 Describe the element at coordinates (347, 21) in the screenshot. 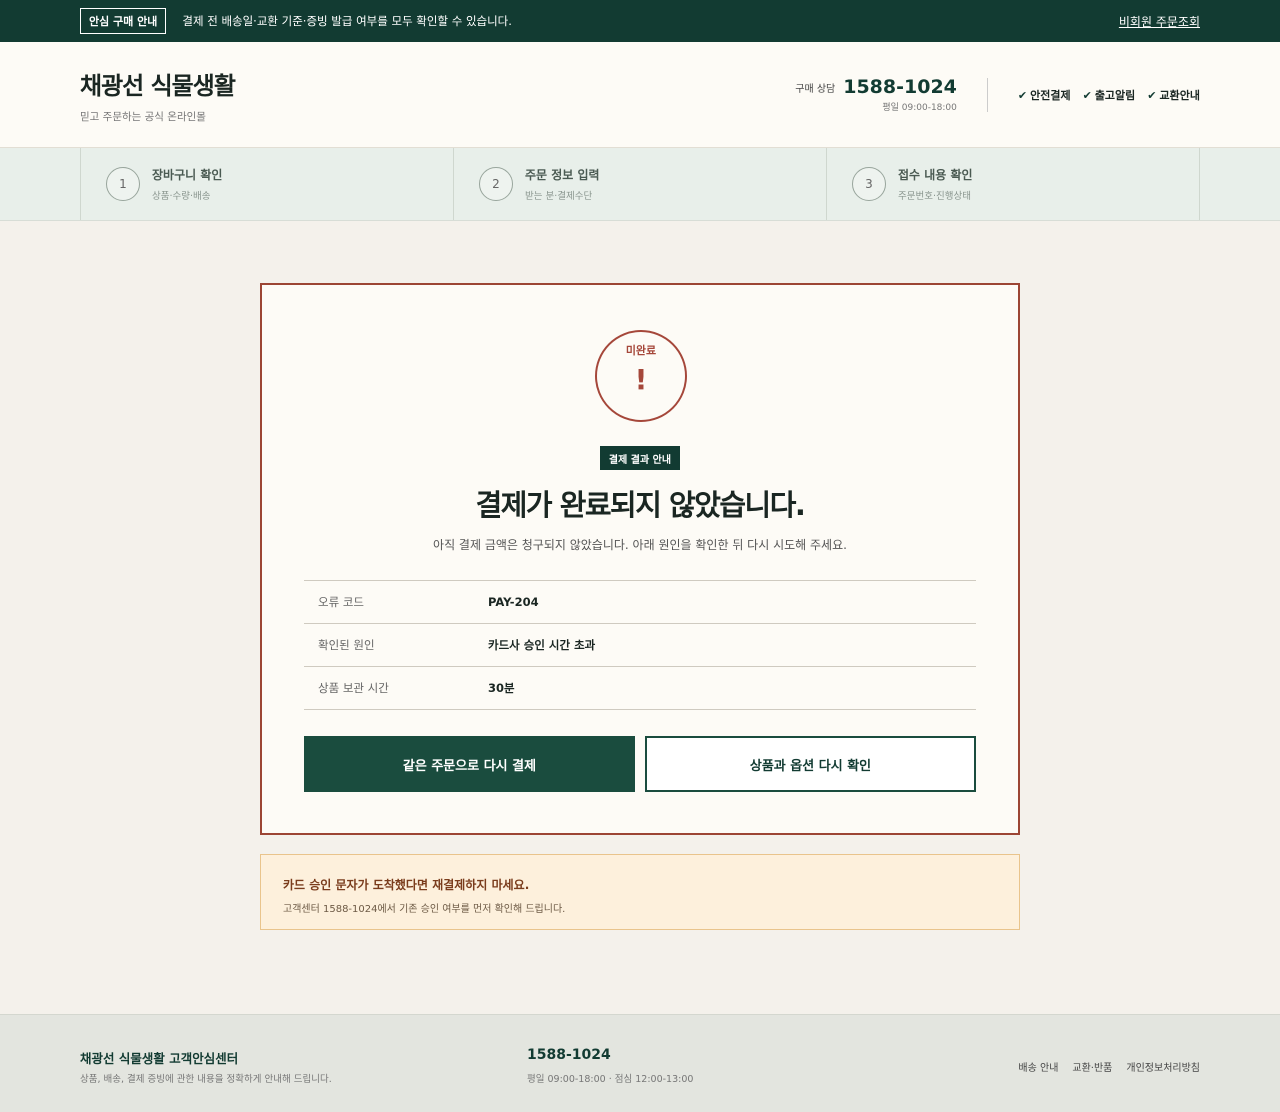

I see `announcement-text: 결제 전 배송일·교환 기준·증빙 발급 여부를 모두 확인할 수 있습니다.` at that location.